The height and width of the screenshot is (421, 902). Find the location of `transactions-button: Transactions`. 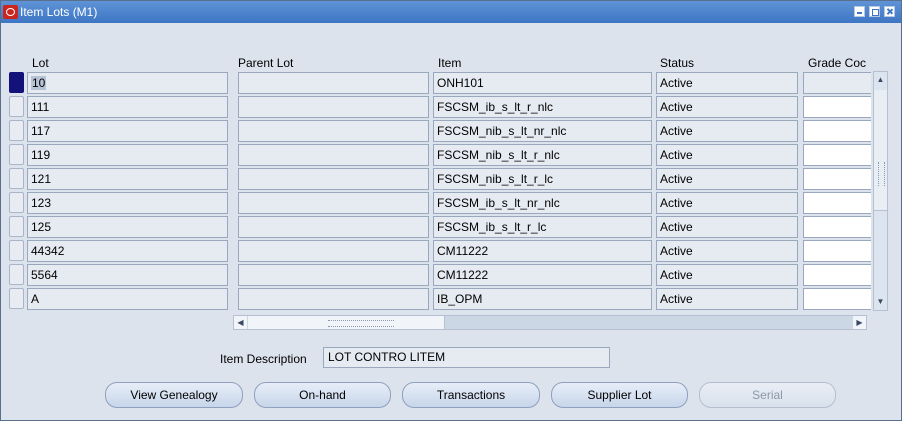

transactions-button: Transactions is located at coordinates (471, 395).